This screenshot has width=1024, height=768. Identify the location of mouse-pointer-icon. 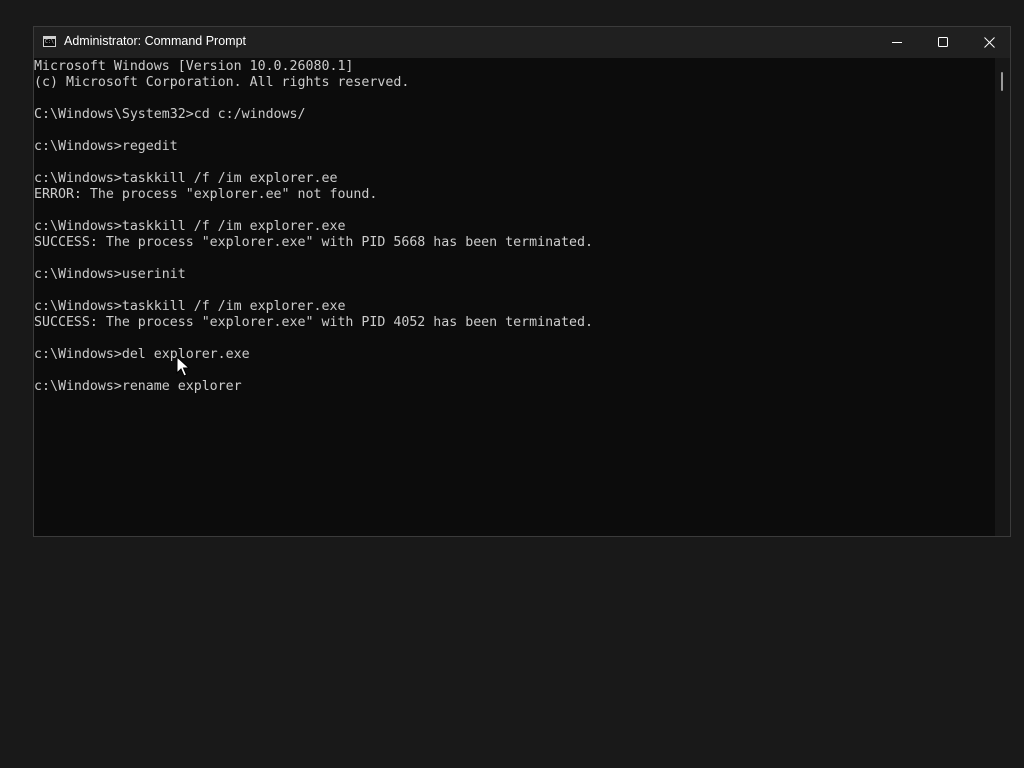
(183, 366).